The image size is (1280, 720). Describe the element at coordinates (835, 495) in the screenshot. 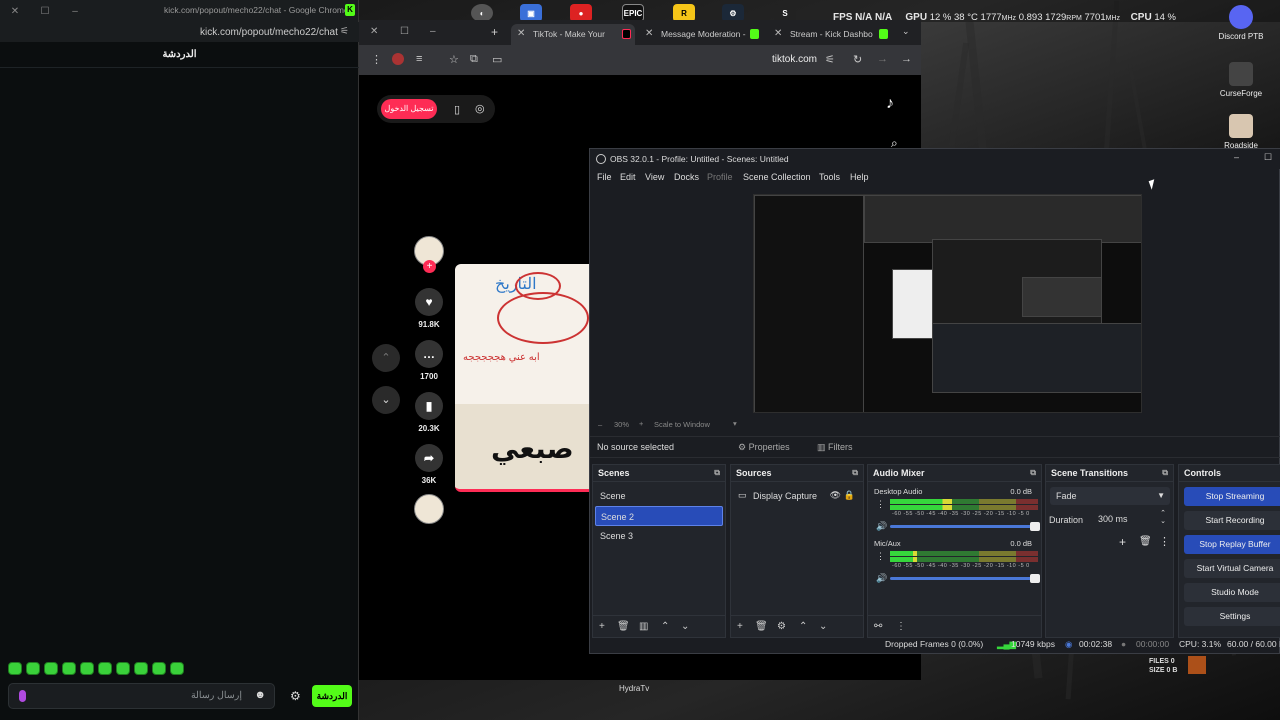

I see `eye-icon: 👁` at that location.